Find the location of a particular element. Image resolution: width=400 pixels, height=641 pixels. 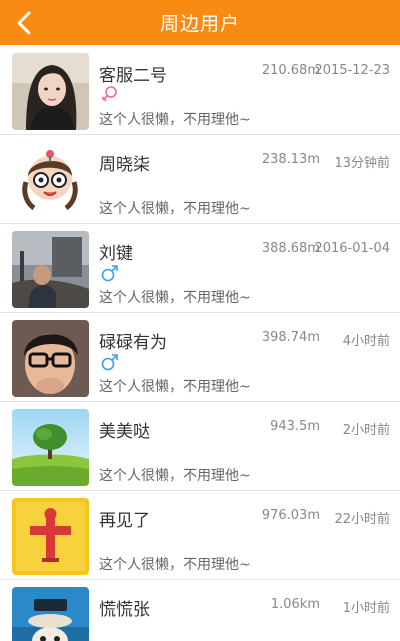

timestamp: 2015-12-23 is located at coordinates (352, 70).